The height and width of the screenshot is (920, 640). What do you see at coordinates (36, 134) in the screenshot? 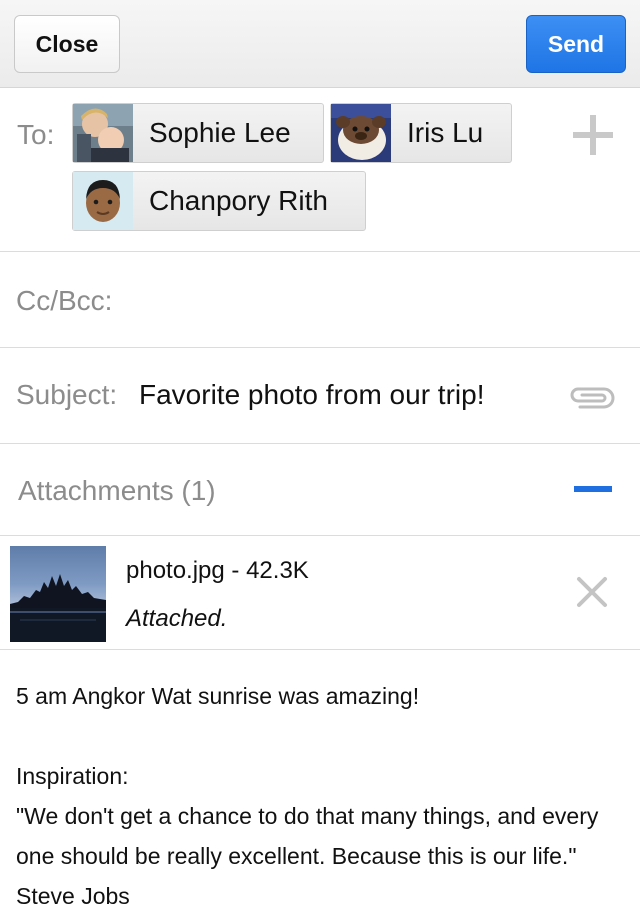
I see `to-label: To:` at bounding box center [36, 134].